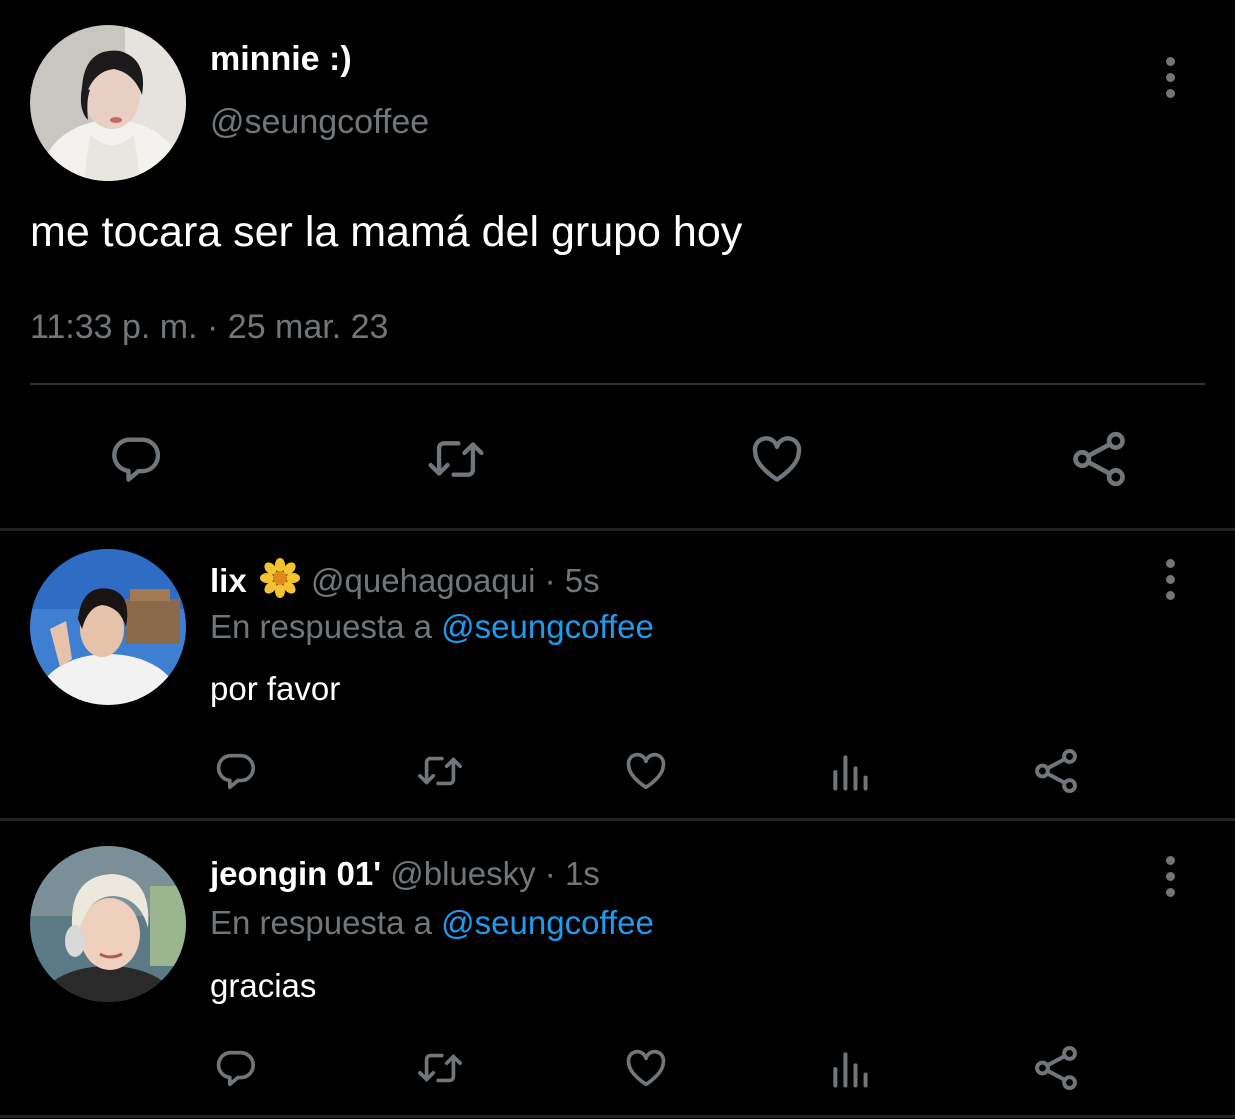  I want to click on tweet-timestamp: 11:33 p. m. · 25 mar. 23, so click(209, 327).